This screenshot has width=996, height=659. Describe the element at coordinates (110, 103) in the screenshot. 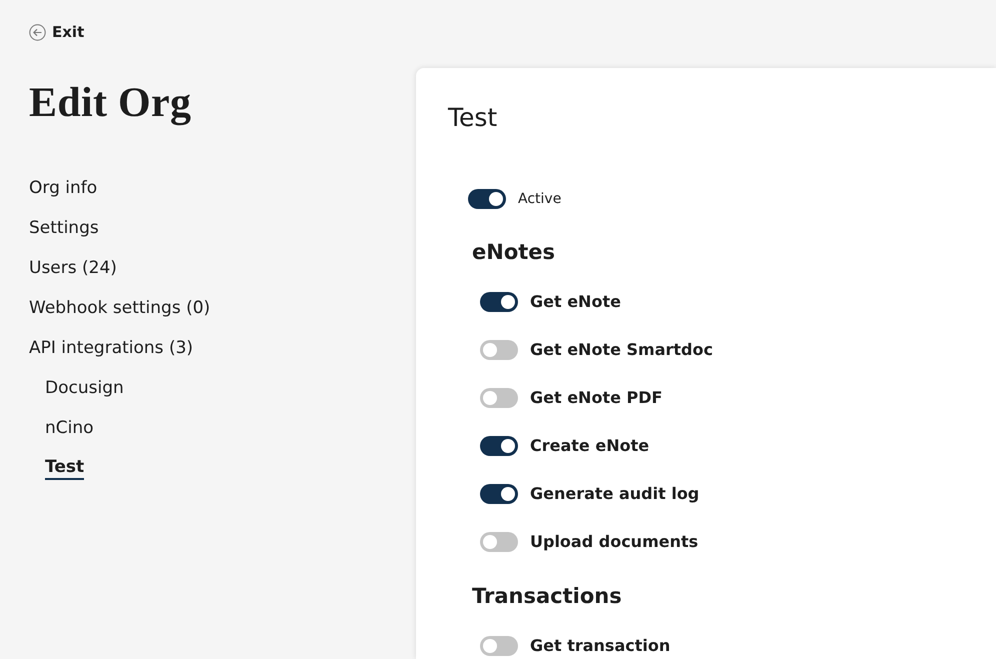

I see `page-title: Edit Org` at that location.